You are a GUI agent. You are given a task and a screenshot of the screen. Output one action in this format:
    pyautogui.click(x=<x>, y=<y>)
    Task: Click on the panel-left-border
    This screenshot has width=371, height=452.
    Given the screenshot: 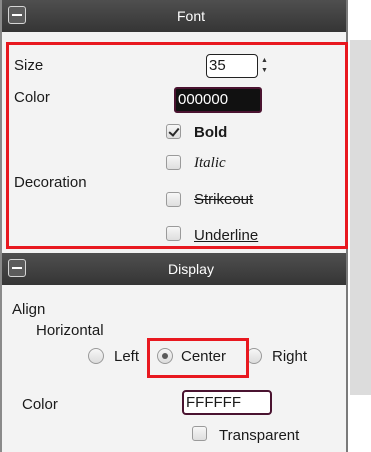 What is the action you would take?
    pyautogui.click(x=1, y=226)
    